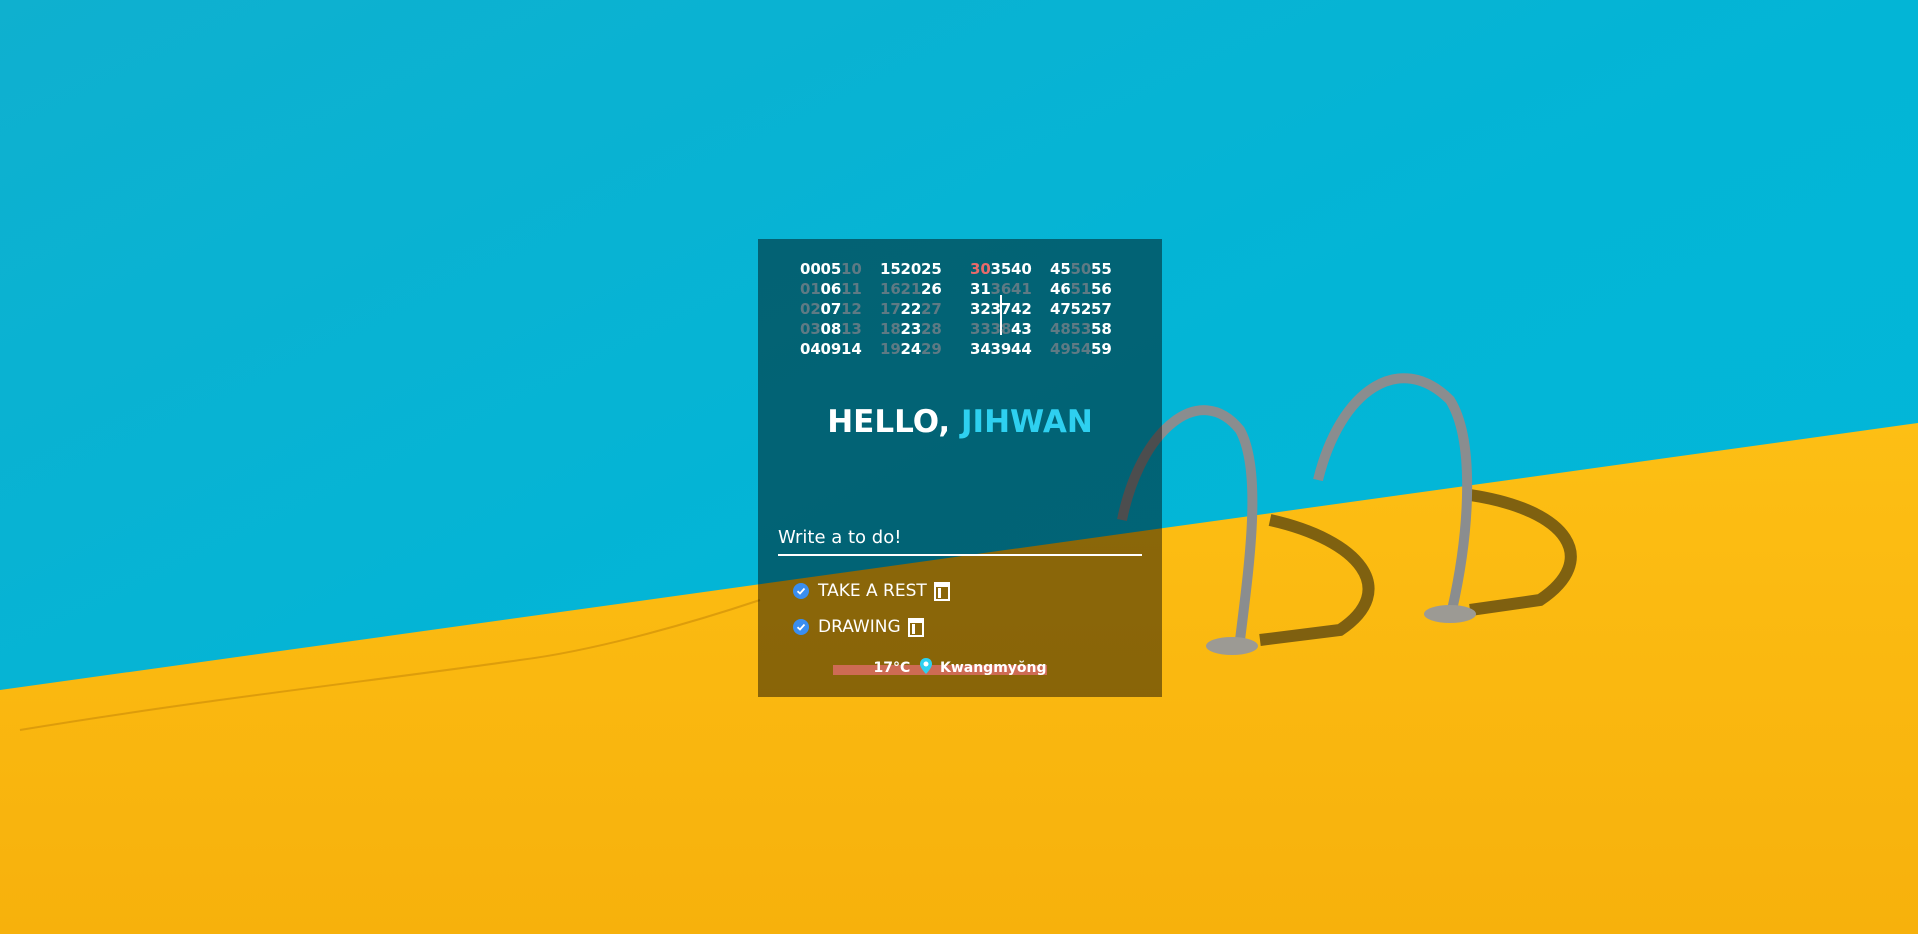 The height and width of the screenshot is (934, 1918). I want to click on todo-item: TAKE A REST, so click(872, 591).